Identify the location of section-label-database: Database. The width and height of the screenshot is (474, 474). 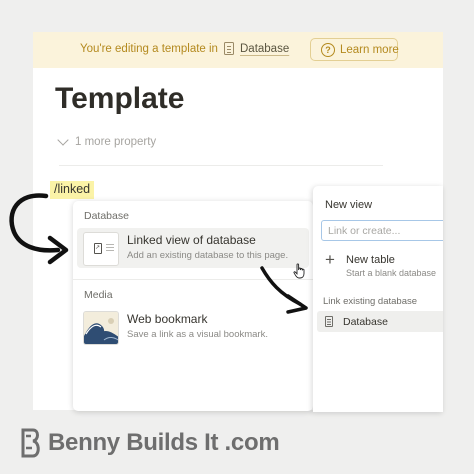
(106, 216).